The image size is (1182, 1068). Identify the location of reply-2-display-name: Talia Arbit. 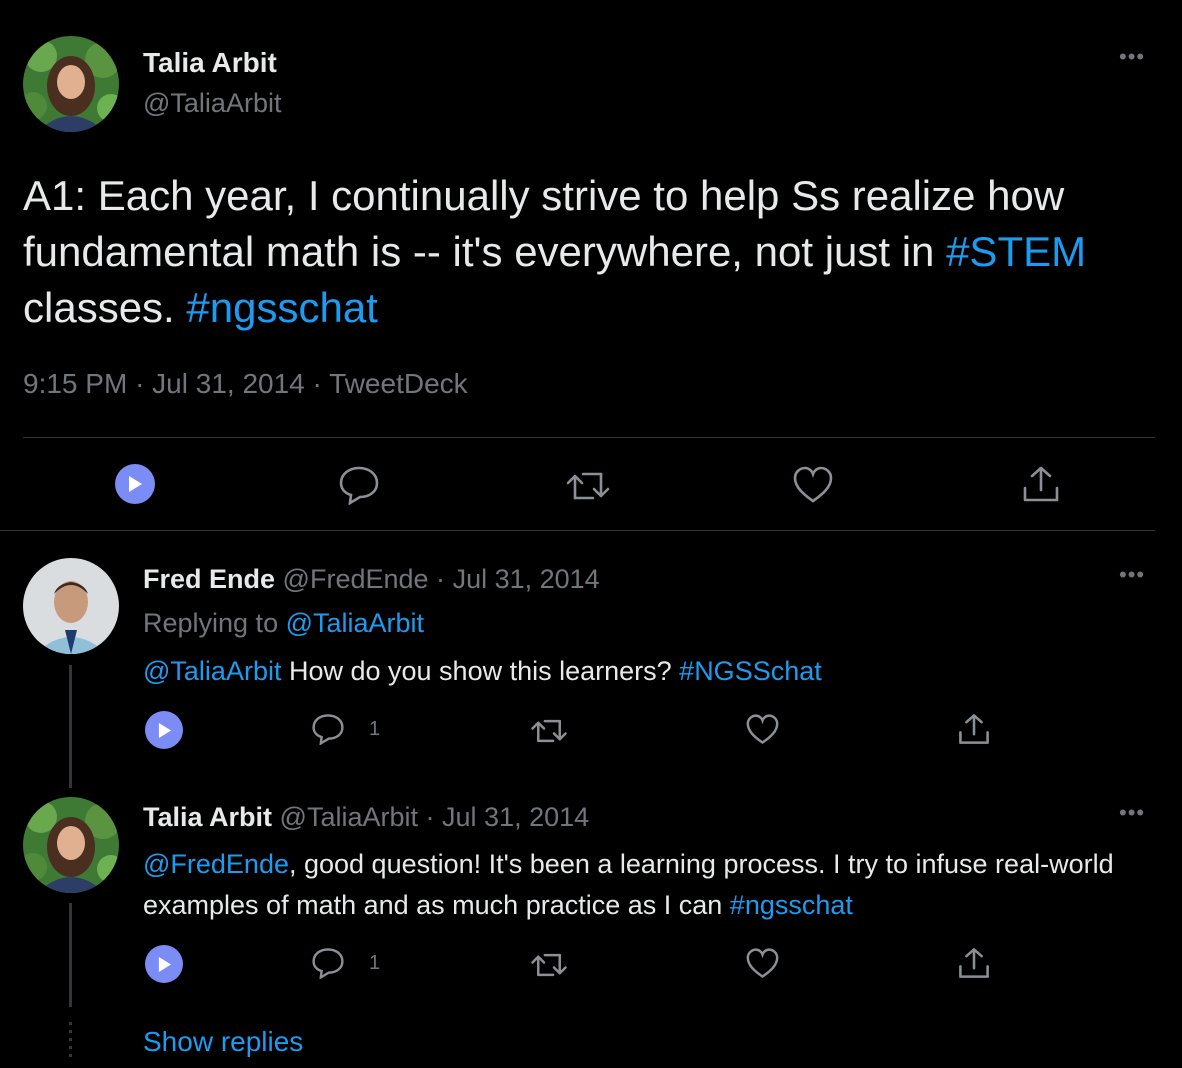
(207, 817).